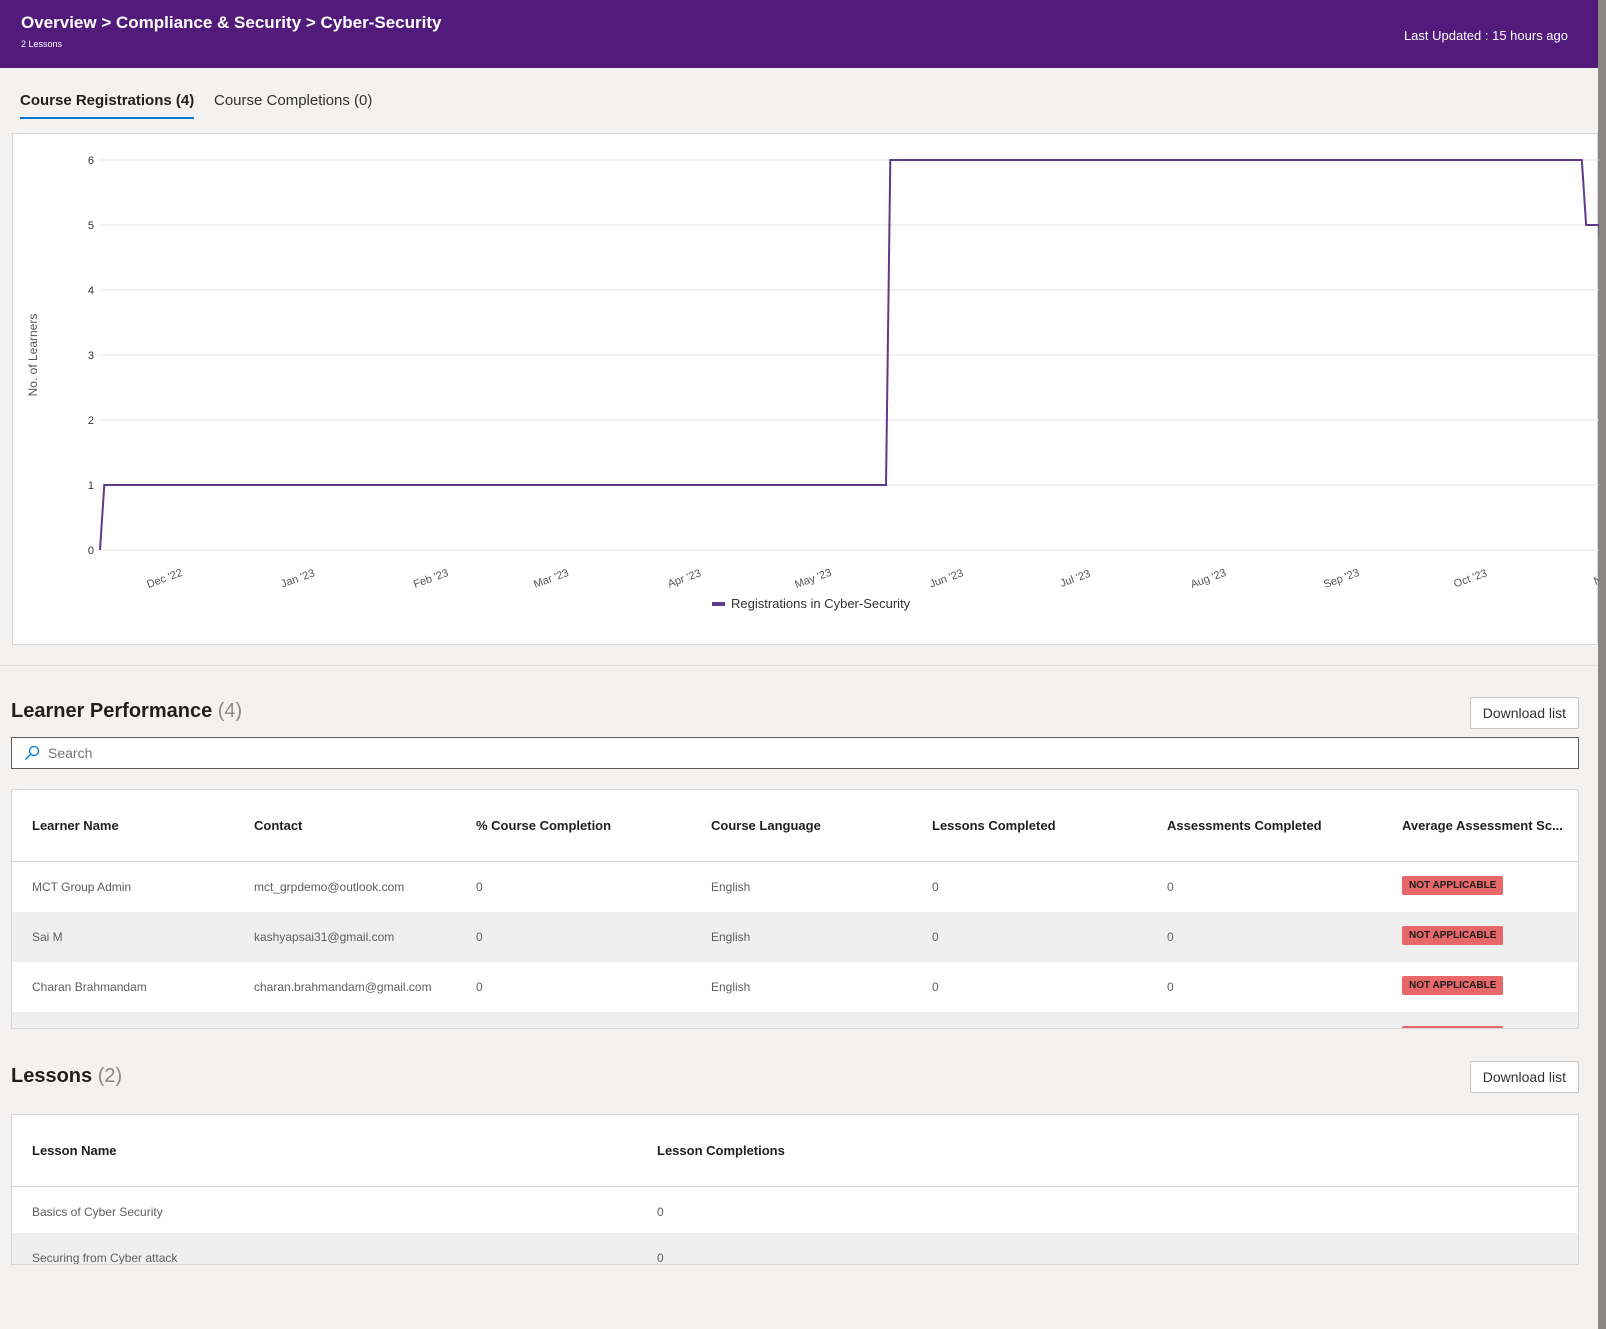 The height and width of the screenshot is (1329, 1606). What do you see at coordinates (721, 1150) in the screenshot?
I see `column-header: Lesson Completions` at bounding box center [721, 1150].